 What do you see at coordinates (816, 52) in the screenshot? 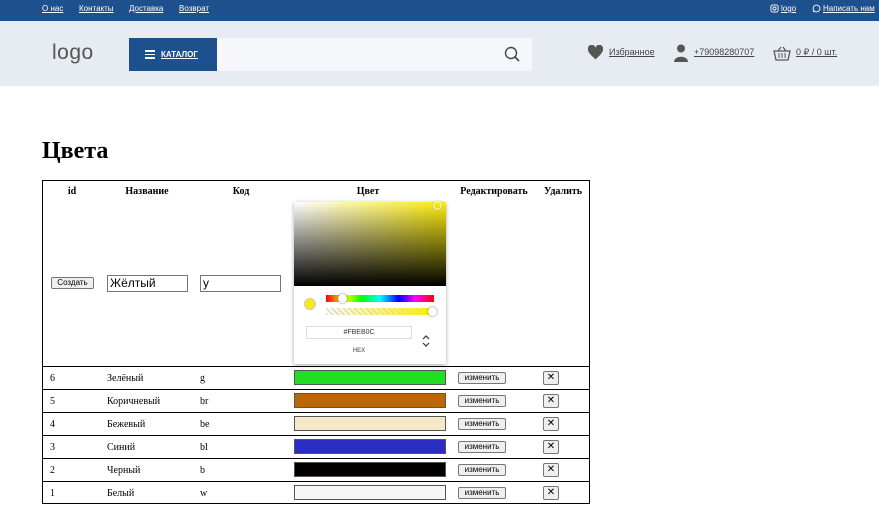
I see `cart-link: 0 ₽ / 0 шт.` at bounding box center [816, 52].